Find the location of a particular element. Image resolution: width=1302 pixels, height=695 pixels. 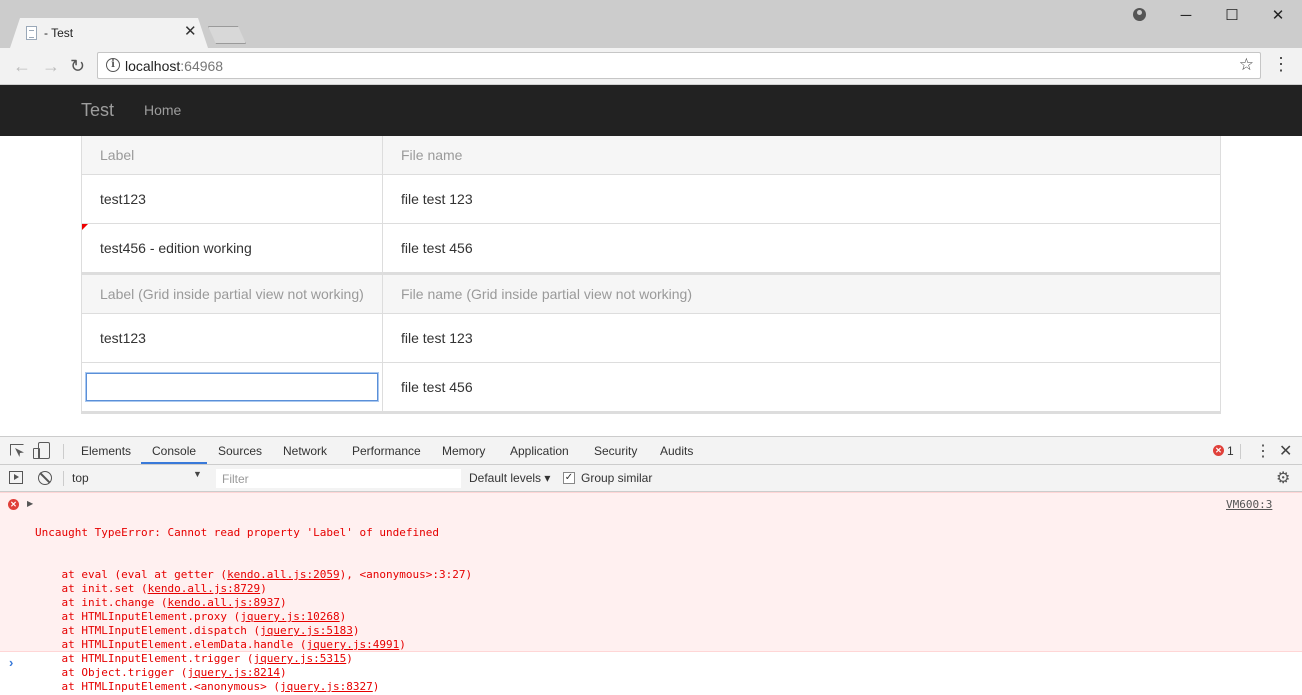

stack-frame: at init.set (kendo.all.js:8729) is located at coordinates (253, 589).